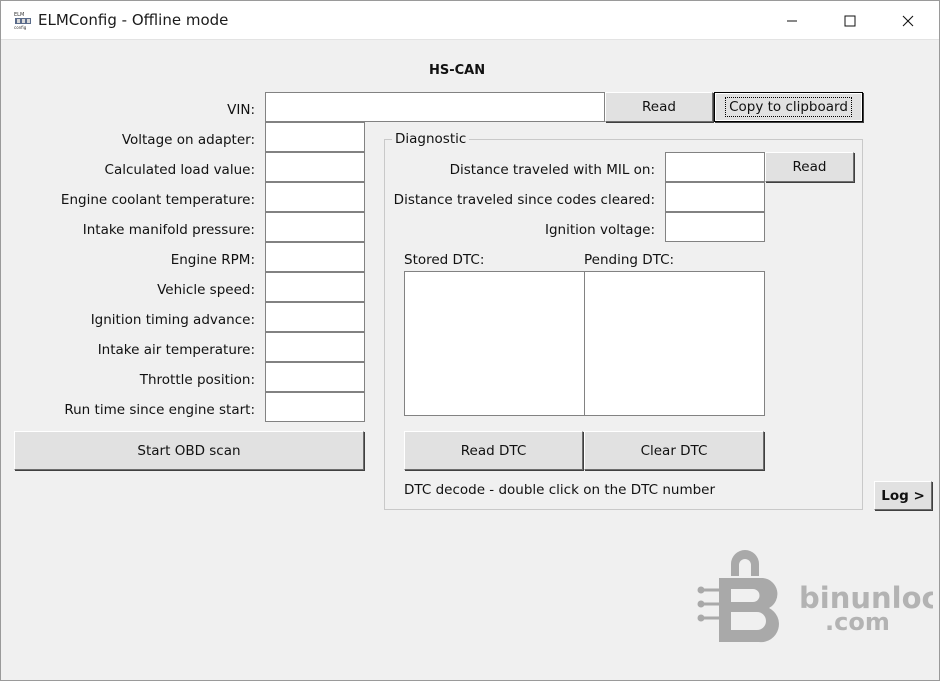  Describe the element at coordinates (815, 596) in the screenshot. I see `watermark-logo: binunlock .com` at that location.